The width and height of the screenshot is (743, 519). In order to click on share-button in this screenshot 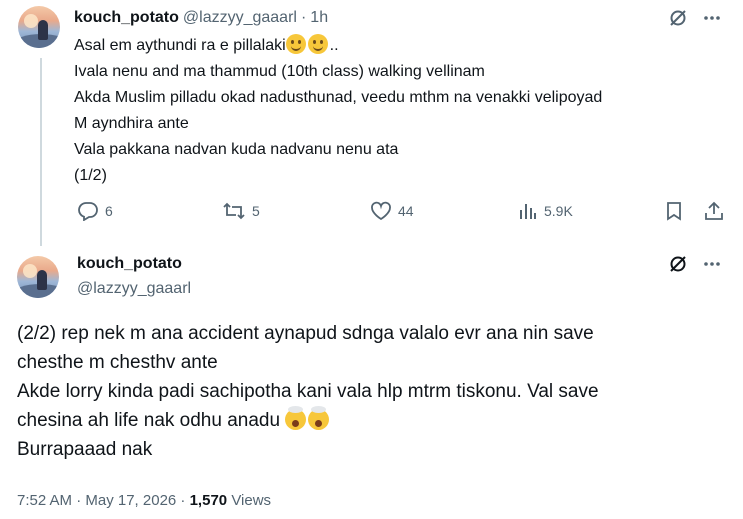, I will do `click(714, 211)`.